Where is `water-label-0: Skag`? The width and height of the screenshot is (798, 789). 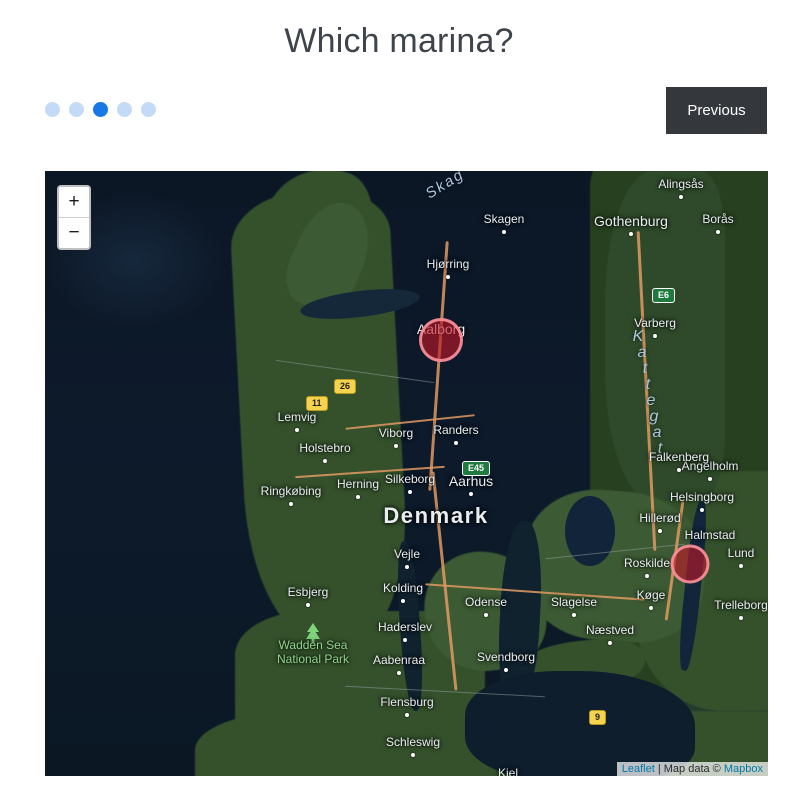
water-label-0: Skag is located at coordinates (445, 187).